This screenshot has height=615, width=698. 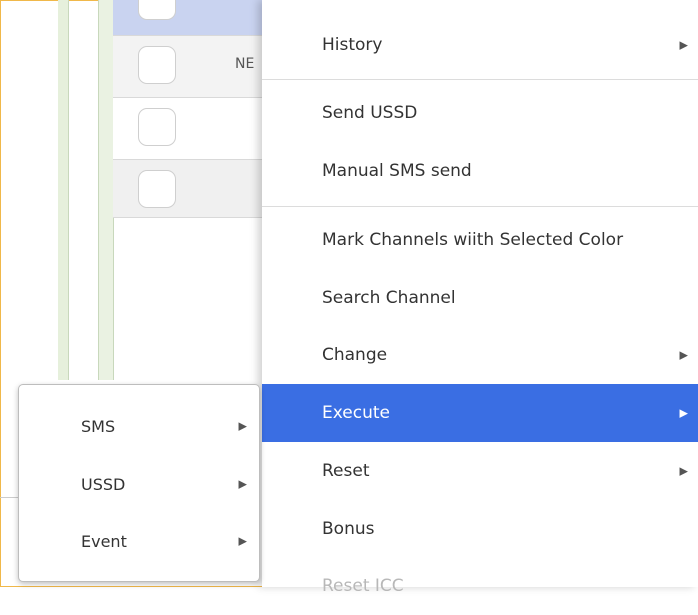 I want to click on menu-item-label: Mark Channels wiith Selected Color, so click(x=473, y=240).